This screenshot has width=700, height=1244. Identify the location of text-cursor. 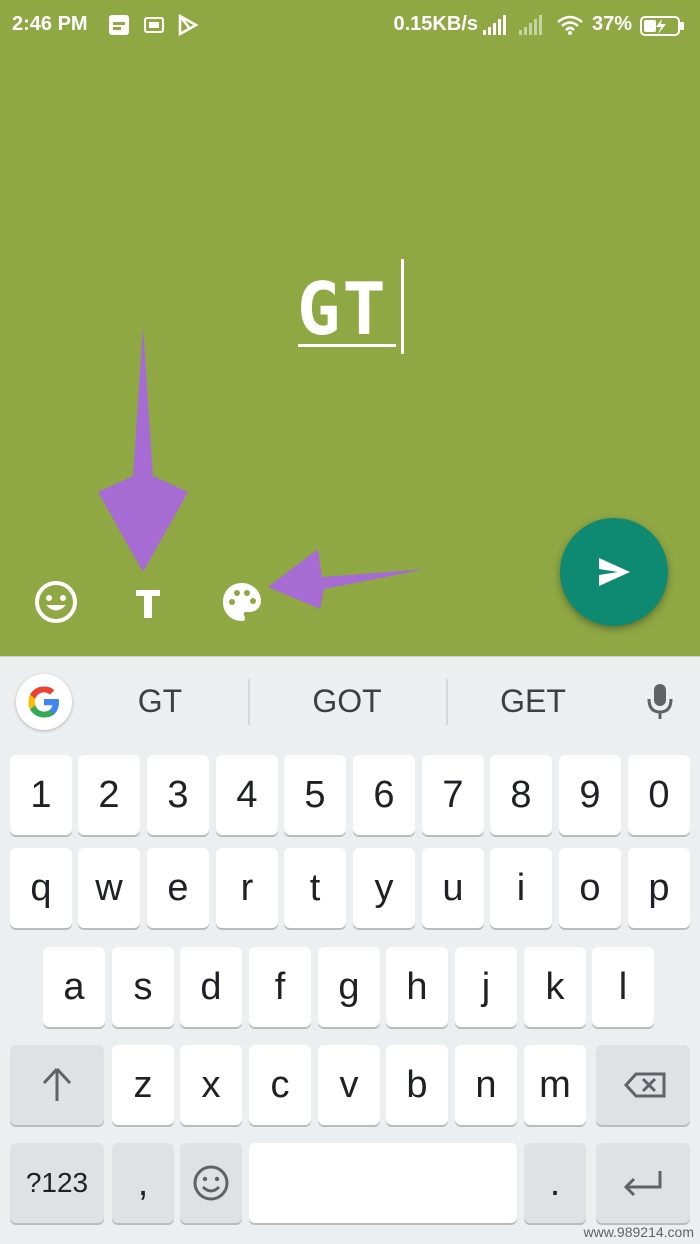
(402, 306).